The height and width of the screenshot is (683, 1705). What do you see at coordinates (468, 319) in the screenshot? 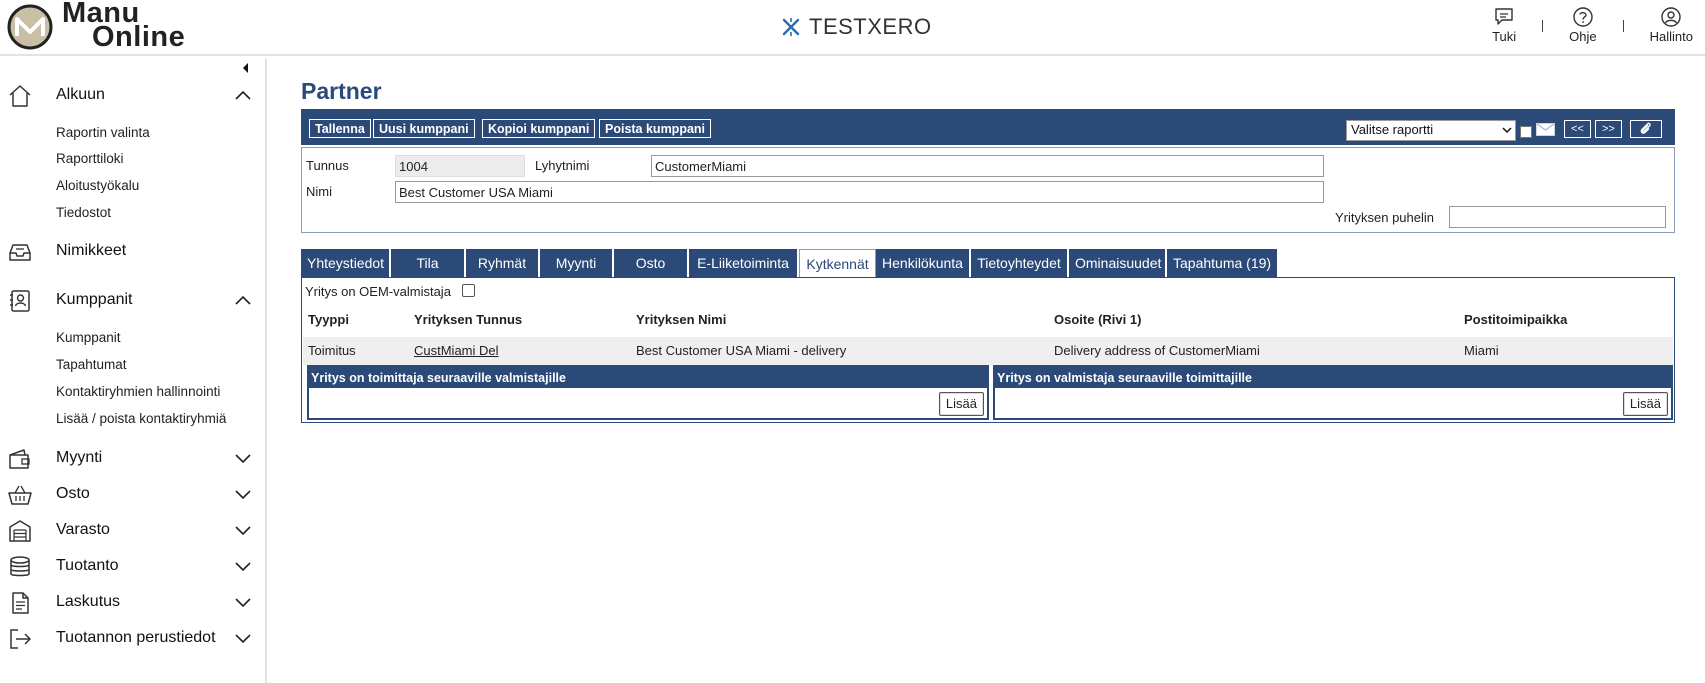
I see `column-header-yrityksen-tunnus: Yrityksen Tunnus` at bounding box center [468, 319].